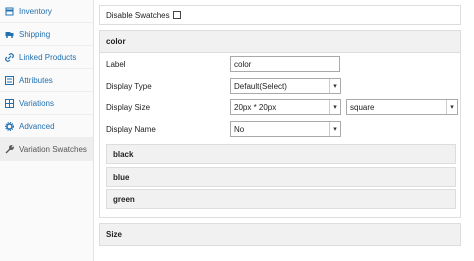 This screenshot has width=474, height=261. Describe the element at coordinates (114, 234) in the screenshot. I see `attribute-name: Size` at that location.